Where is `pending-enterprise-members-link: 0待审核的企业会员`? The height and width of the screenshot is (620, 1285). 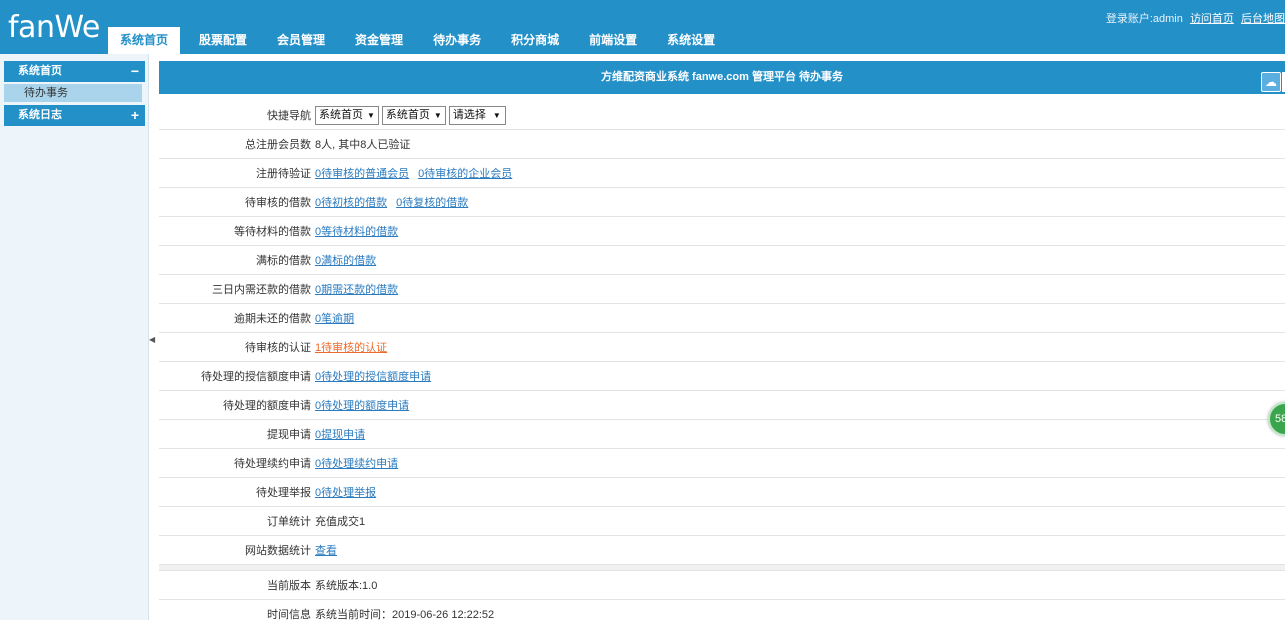 pending-enterprise-members-link: 0待审核的企业会员 is located at coordinates (465, 173).